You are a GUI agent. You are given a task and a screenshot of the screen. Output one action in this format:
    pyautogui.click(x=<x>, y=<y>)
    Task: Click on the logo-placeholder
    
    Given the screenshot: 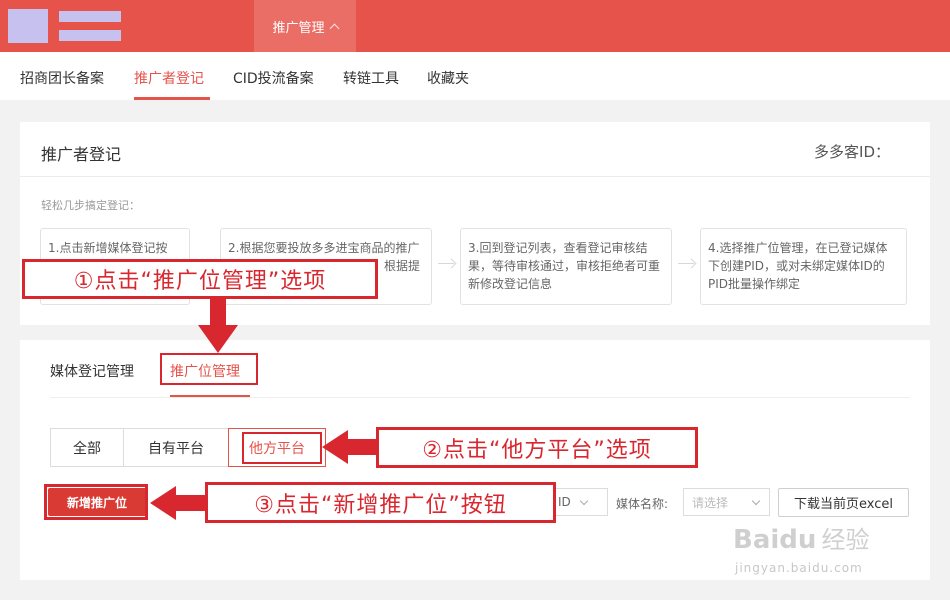 What is the action you would take?
    pyautogui.click(x=28, y=26)
    